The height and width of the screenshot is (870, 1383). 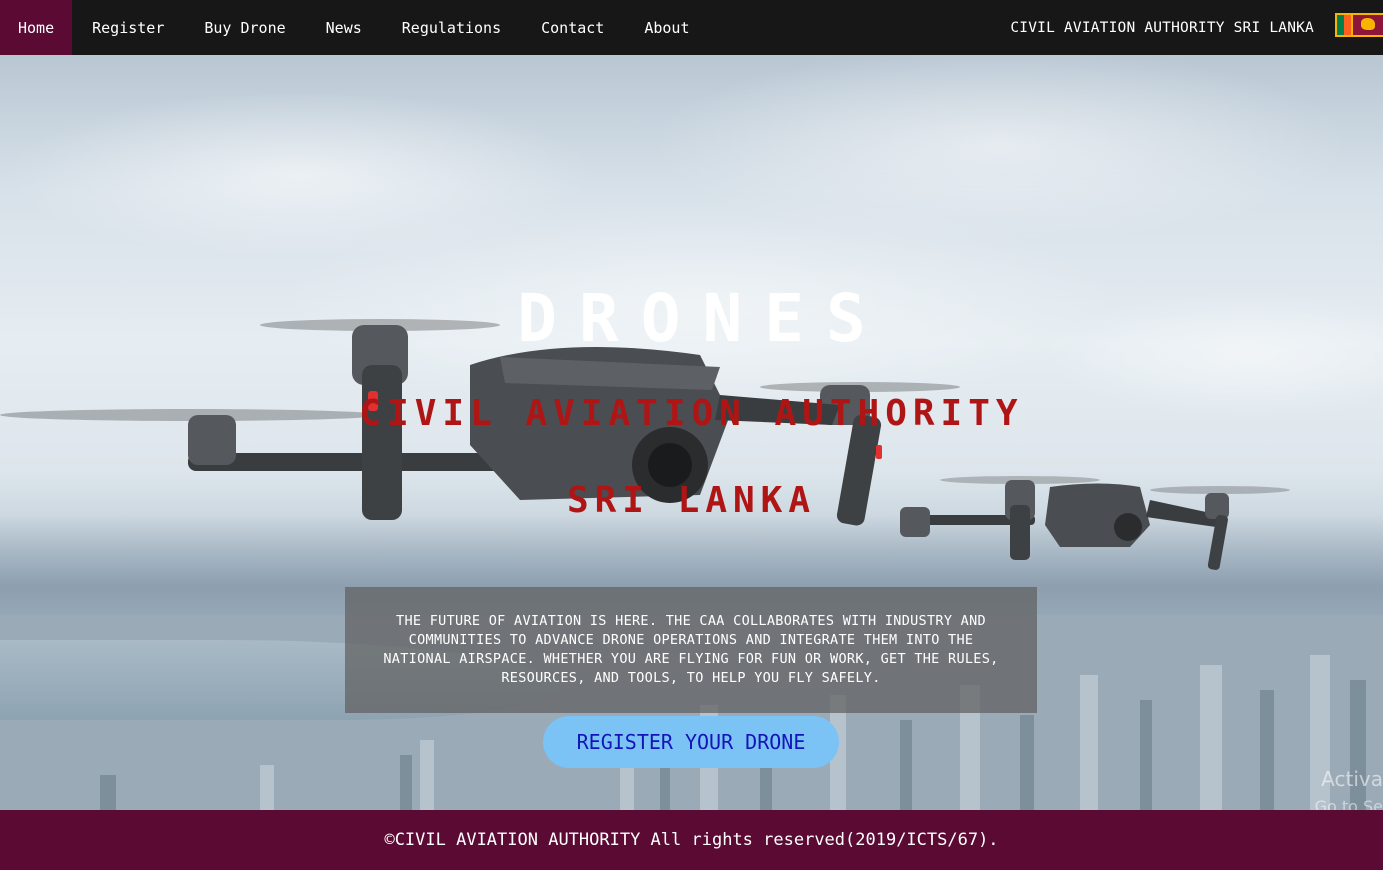 I want to click on os-activation-watermark: Activa, so click(x=1352, y=779).